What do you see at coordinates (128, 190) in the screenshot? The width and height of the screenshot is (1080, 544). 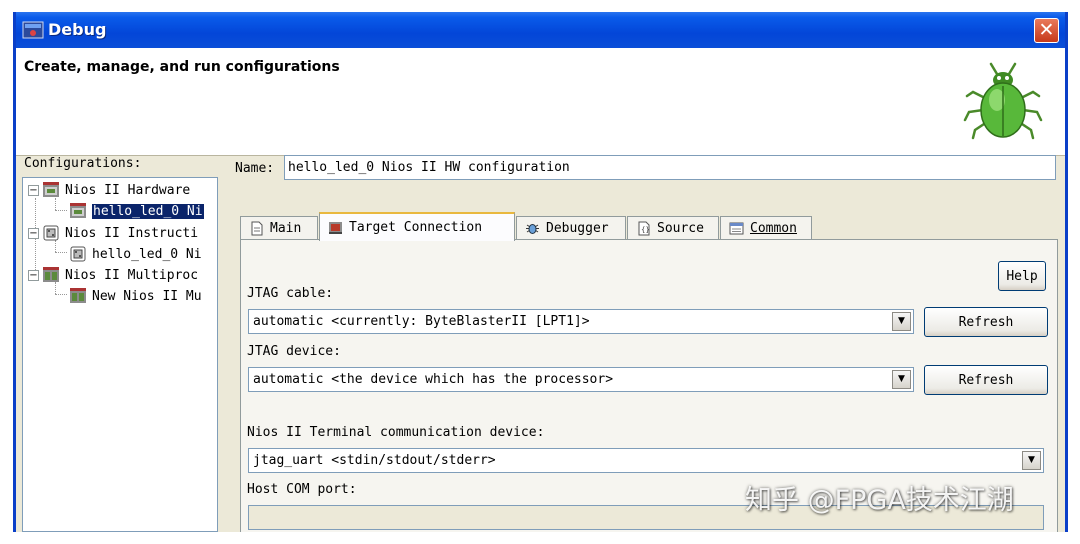 I see `tree-item-label: Nios II Hardware` at bounding box center [128, 190].